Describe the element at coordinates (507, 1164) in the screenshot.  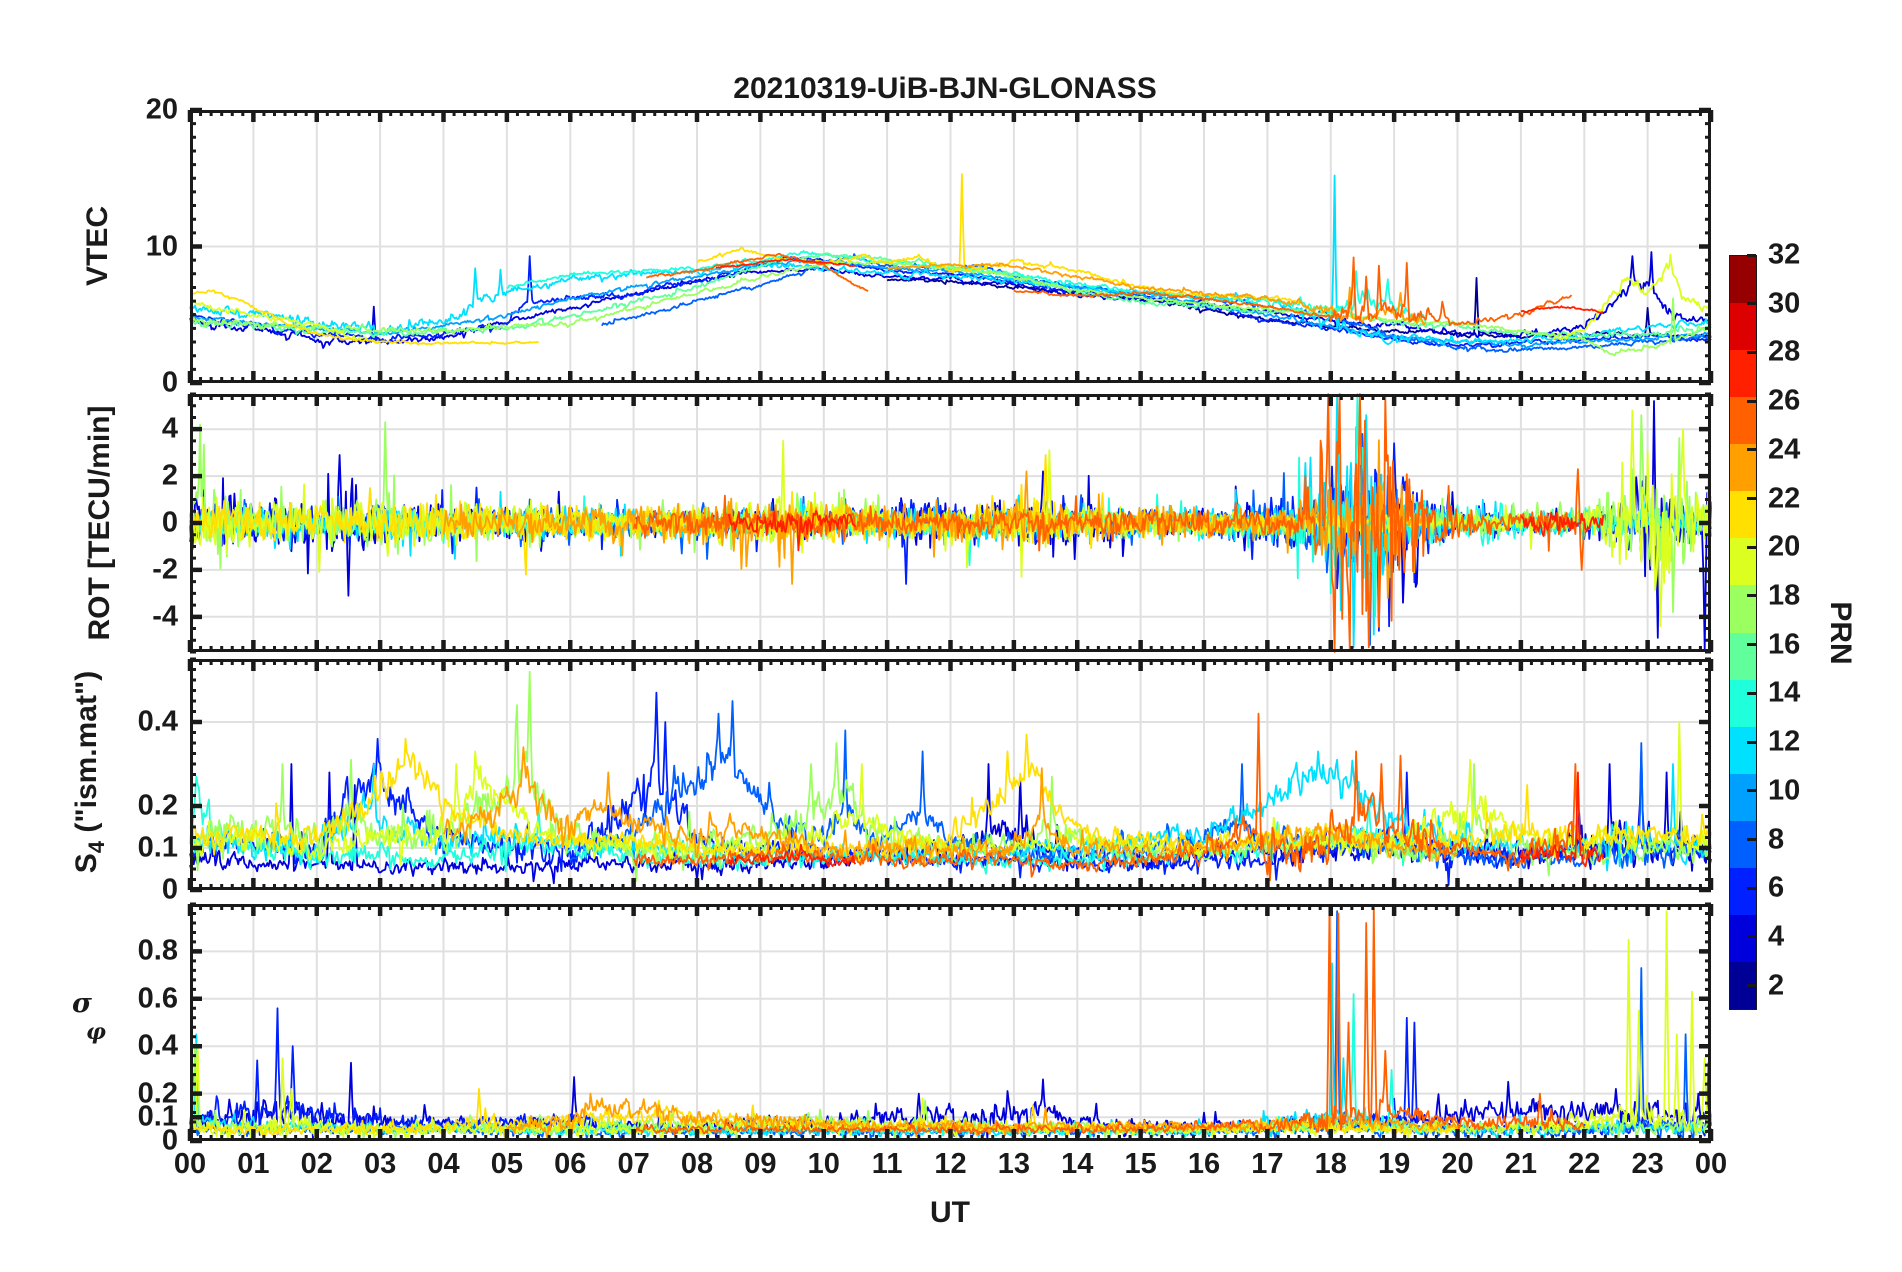
I see `x-tick-label: 05` at that location.